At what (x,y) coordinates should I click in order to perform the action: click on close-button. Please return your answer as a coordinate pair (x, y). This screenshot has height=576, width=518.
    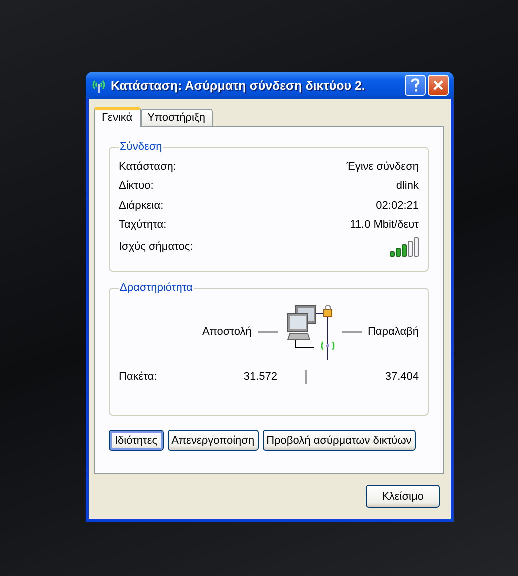
    Looking at the image, I should click on (438, 85).